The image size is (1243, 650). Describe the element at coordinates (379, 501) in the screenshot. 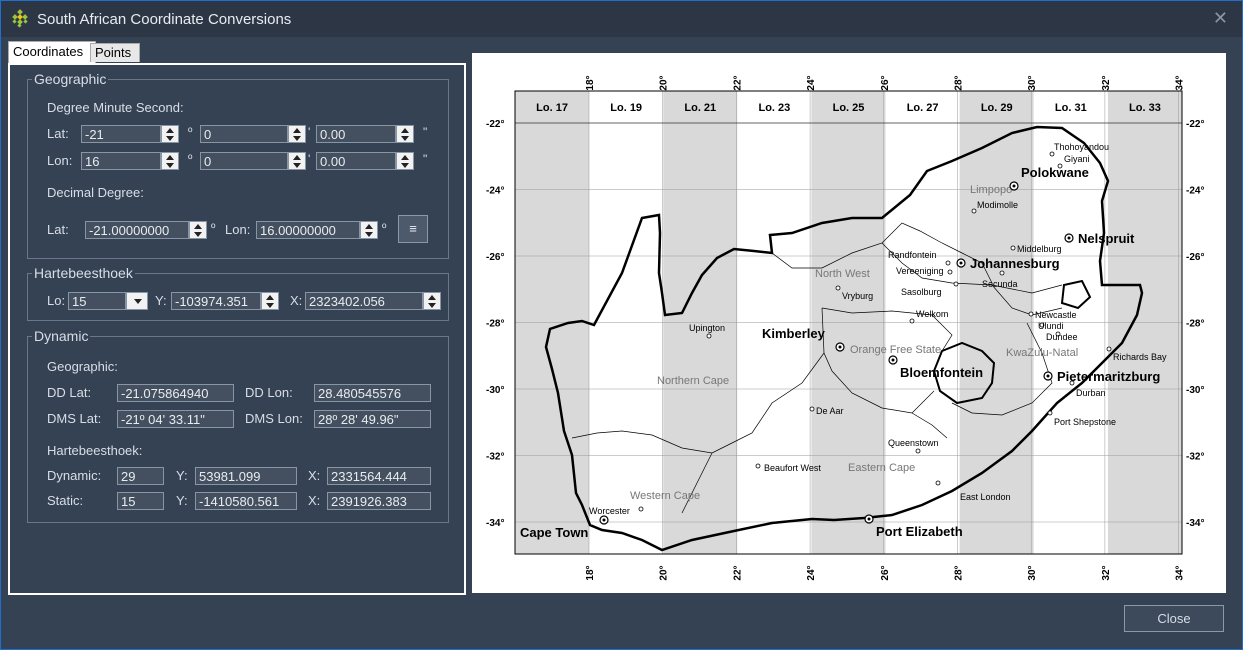

I see `static-x-field: 2391926.383` at that location.